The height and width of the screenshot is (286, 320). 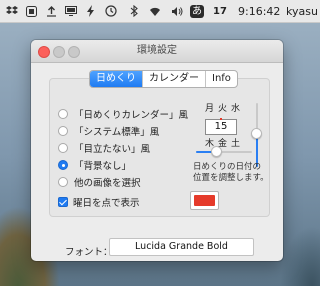 I want to click on weekday-dot-checkbox: 曜日を点で表示, so click(x=99, y=202).